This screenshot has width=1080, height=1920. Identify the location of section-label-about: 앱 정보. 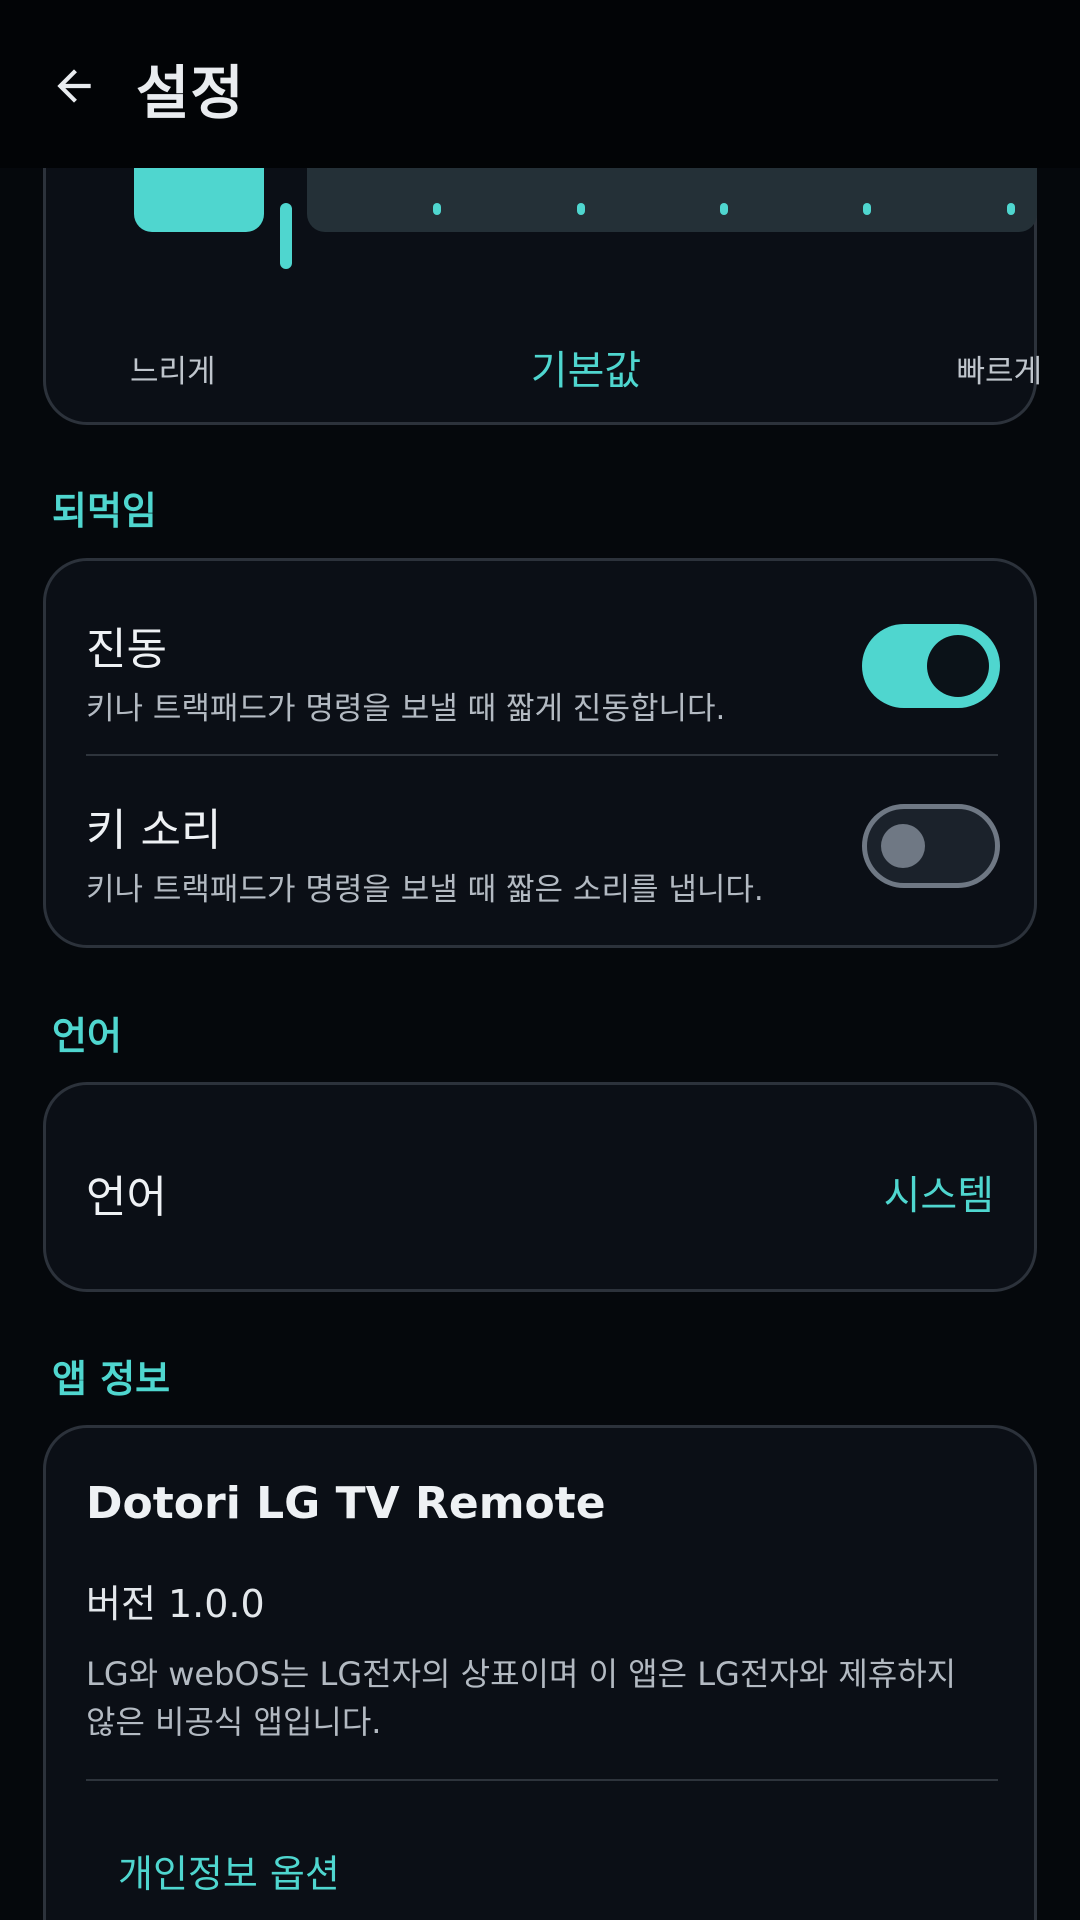
(111, 1379).